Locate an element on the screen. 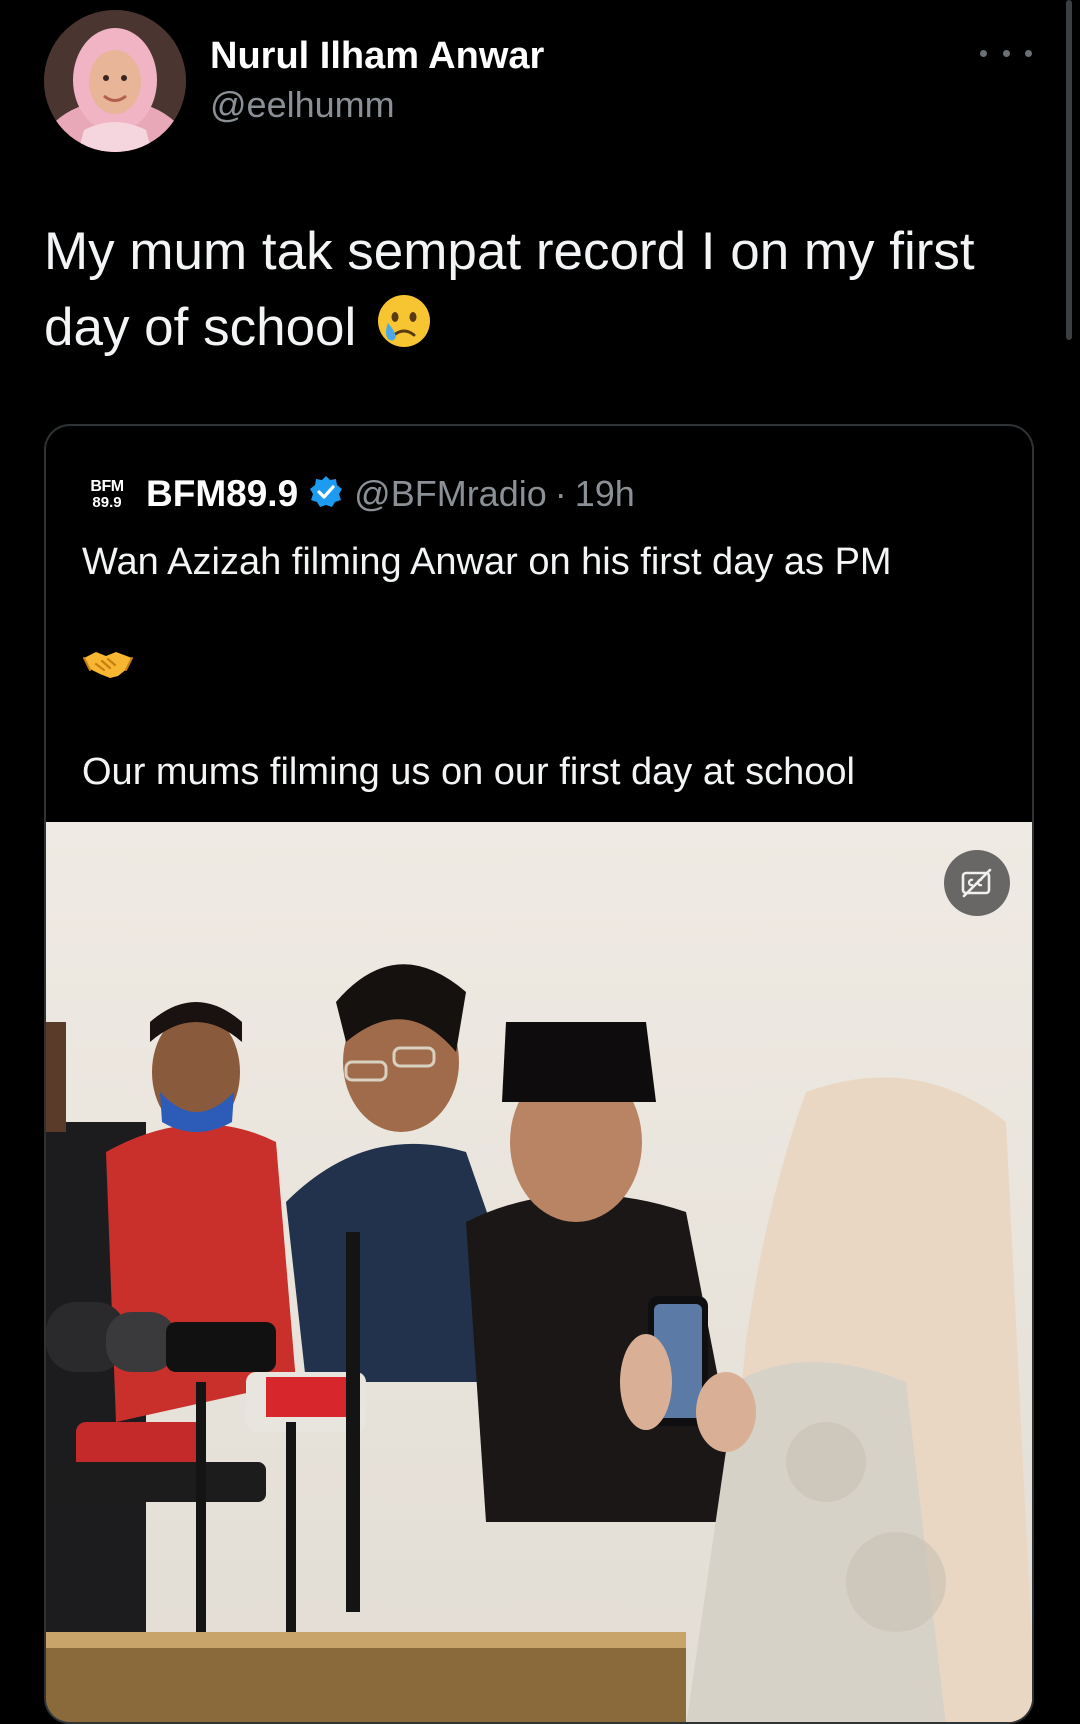 The height and width of the screenshot is (1724, 1080). quote-display-name: BFM89.9 is located at coordinates (222, 494).